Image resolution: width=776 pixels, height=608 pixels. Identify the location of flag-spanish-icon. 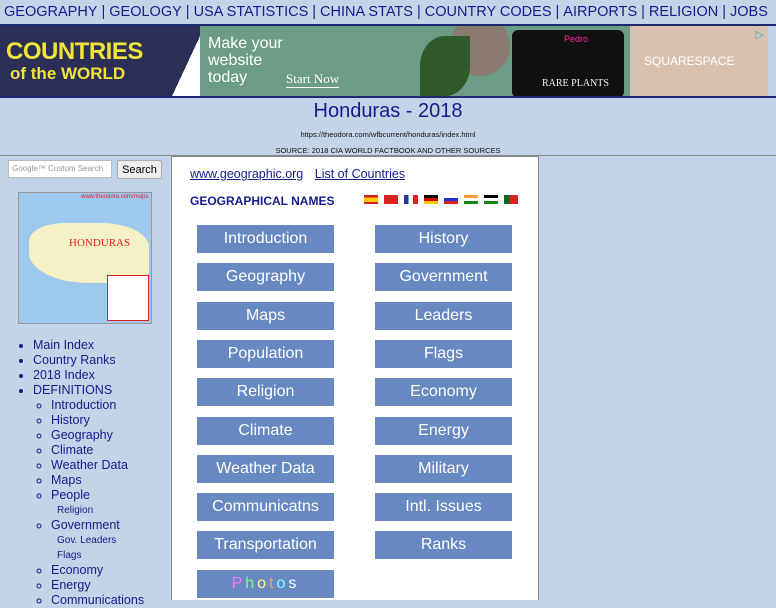
(371, 199).